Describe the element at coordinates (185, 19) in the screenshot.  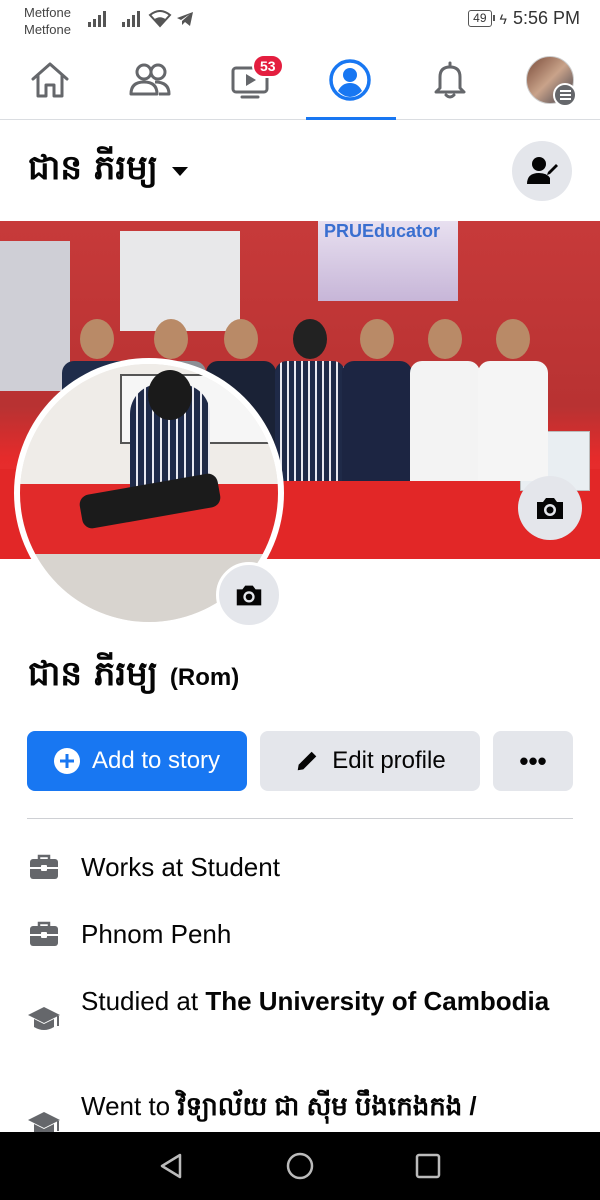
I see `telegram-icon` at that location.